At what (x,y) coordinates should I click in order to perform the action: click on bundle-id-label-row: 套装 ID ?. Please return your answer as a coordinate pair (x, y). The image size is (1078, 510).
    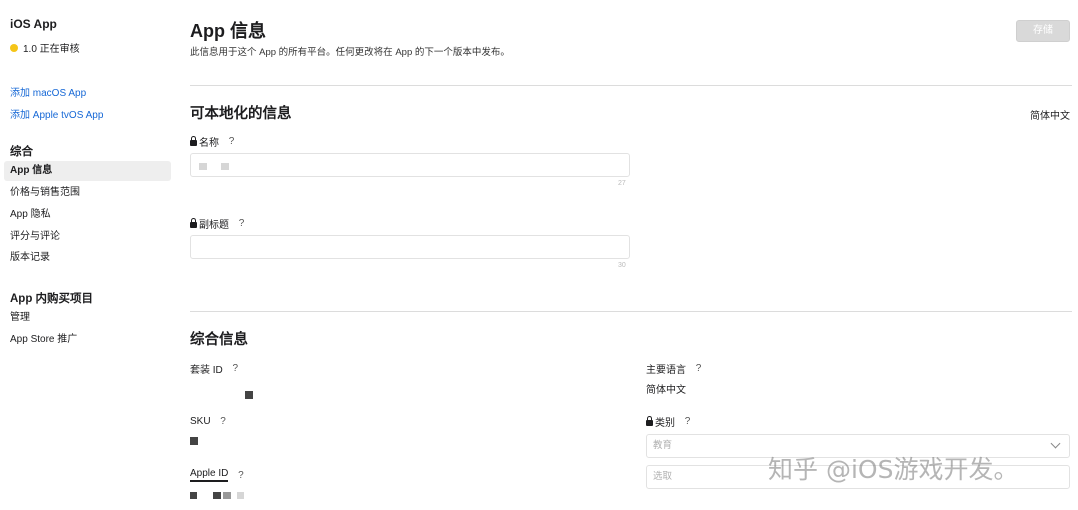
    Looking at the image, I should click on (216, 368).